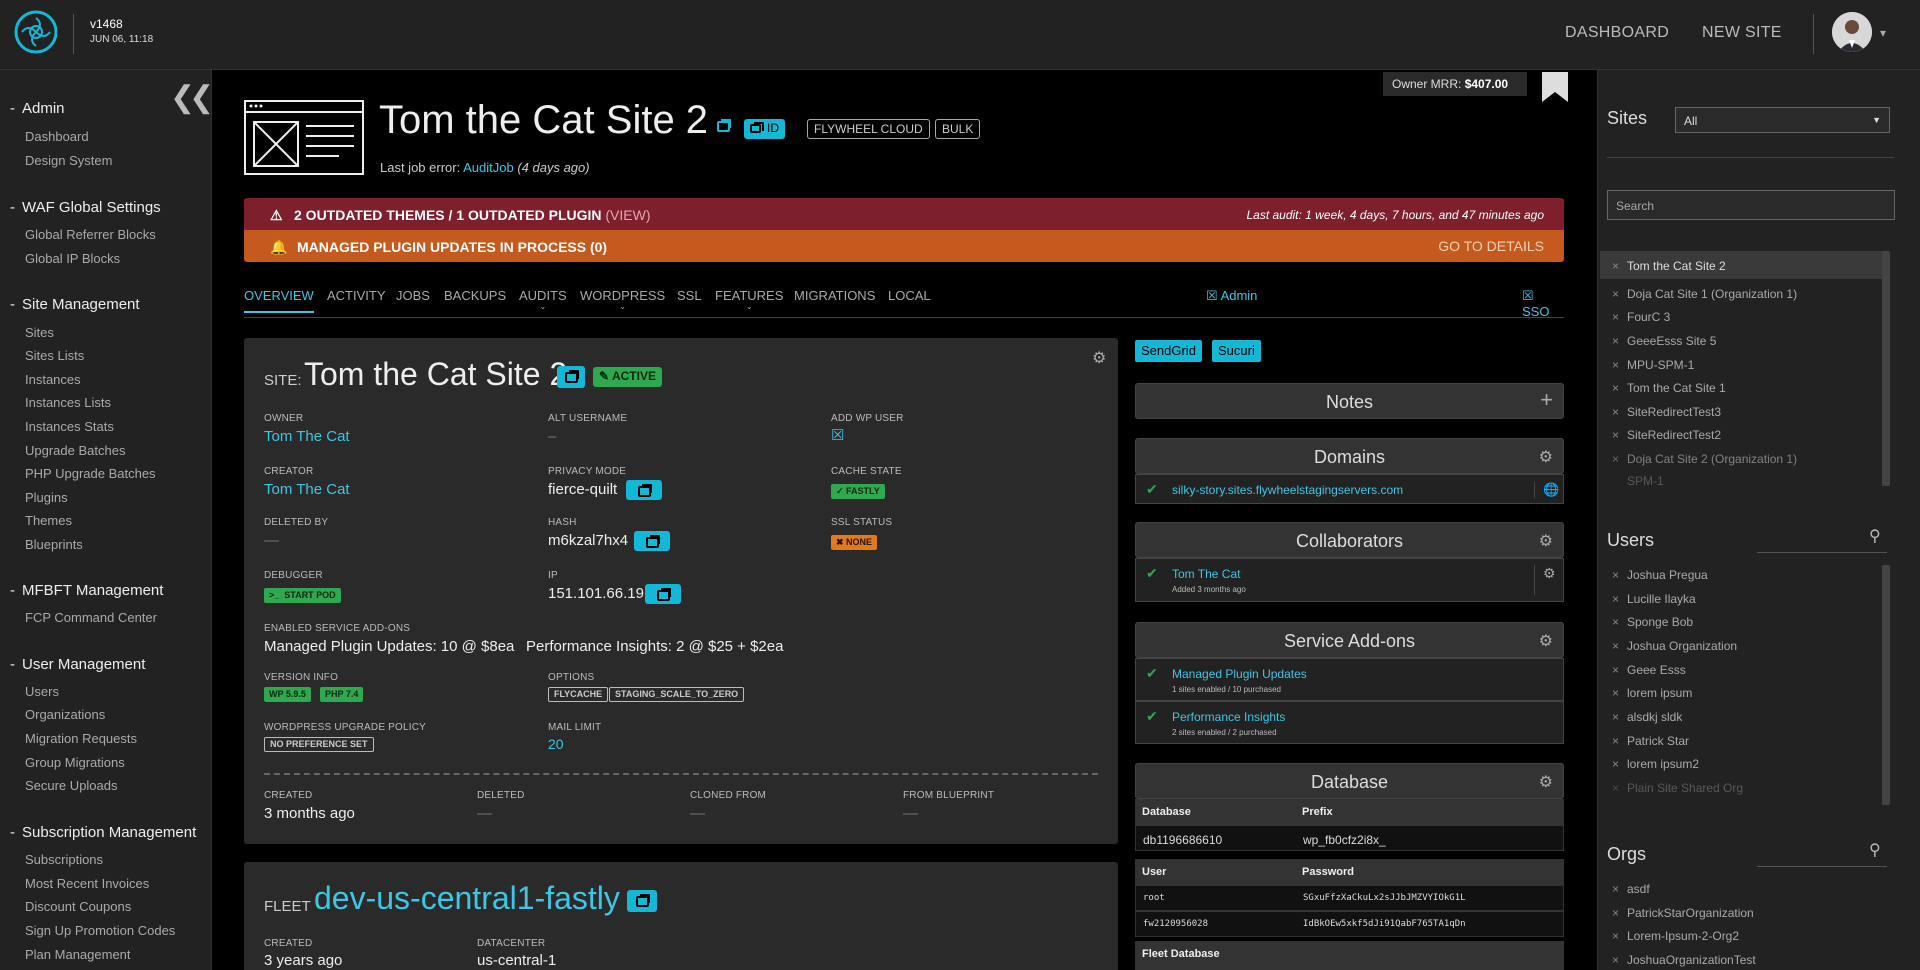 The width and height of the screenshot is (1920, 970). What do you see at coordinates (689, 299) in the screenshot?
I see `tab-ssl: SSL` at bounding box center [689, 299].